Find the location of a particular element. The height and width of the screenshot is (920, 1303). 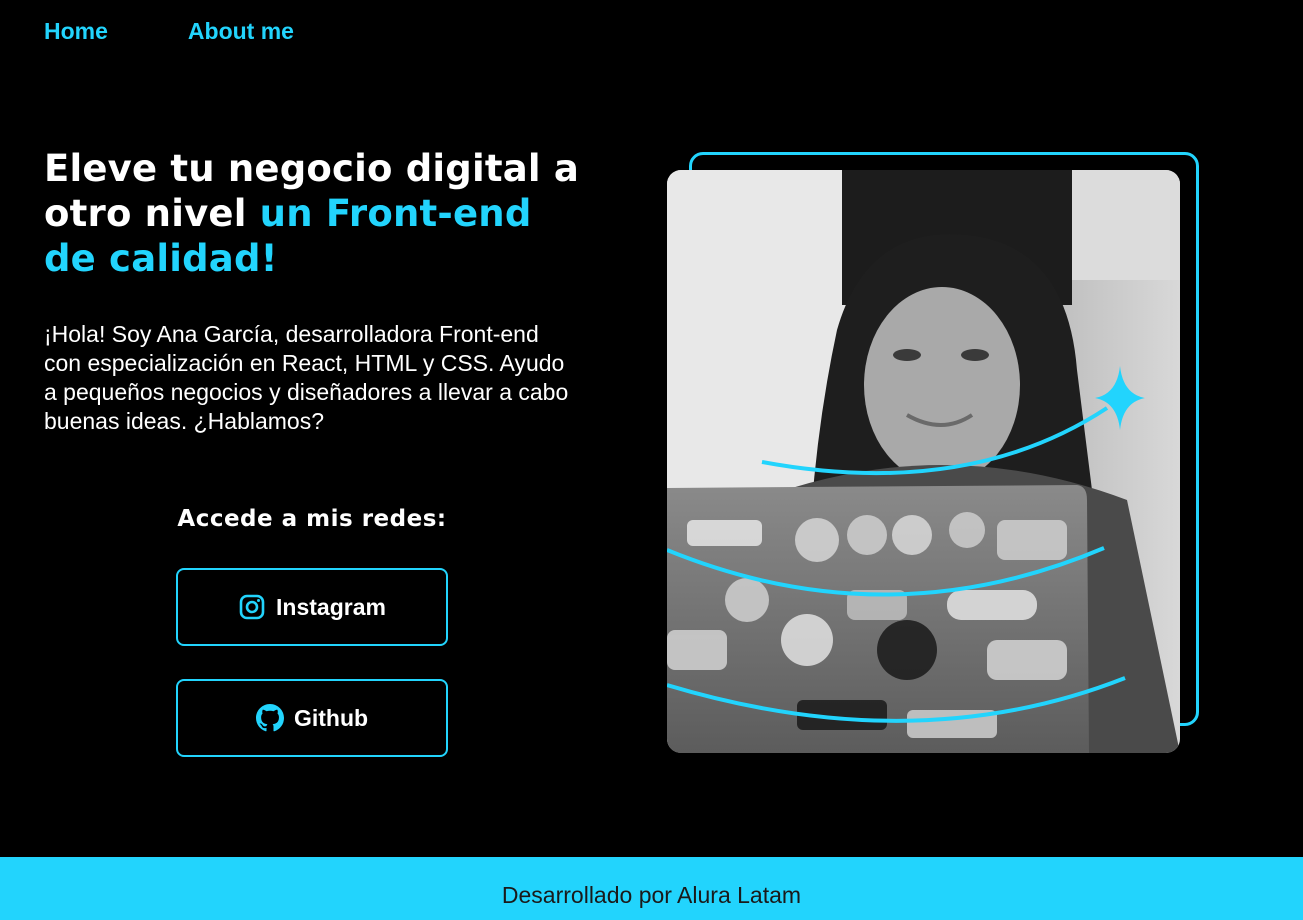

github-label: Github is located at coordinates (331, 717).